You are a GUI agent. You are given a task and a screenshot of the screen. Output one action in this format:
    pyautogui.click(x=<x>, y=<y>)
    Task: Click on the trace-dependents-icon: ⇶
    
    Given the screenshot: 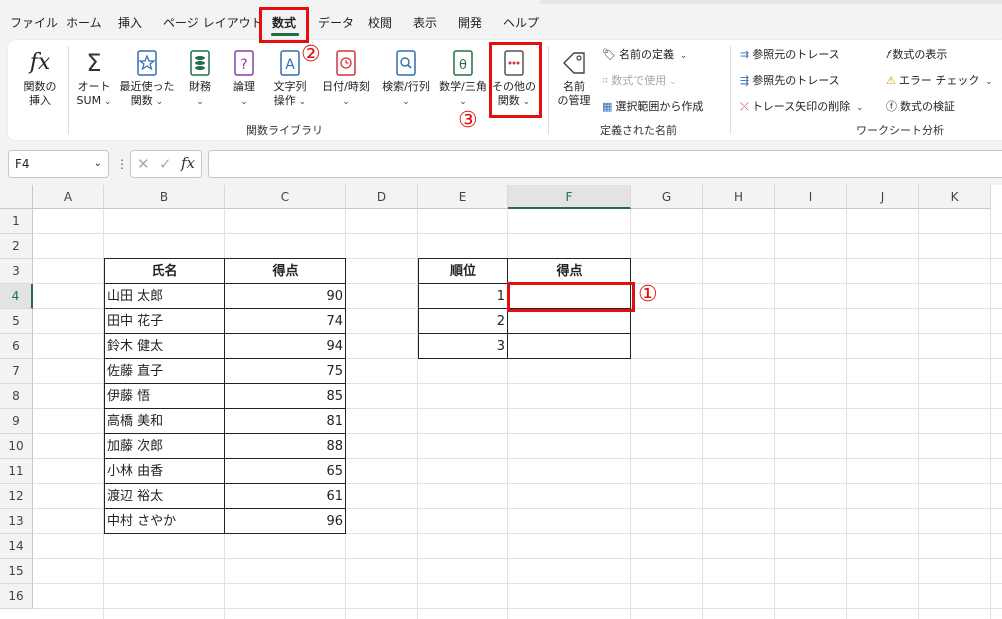 What is the action you would take?
    pyautogui.click(x=745, y=80)
    